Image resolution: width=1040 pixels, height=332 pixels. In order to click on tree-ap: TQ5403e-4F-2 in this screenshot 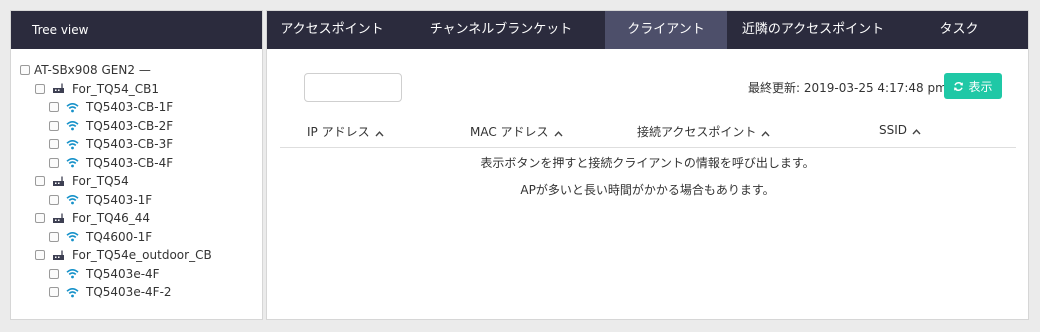, I will do `click(136, 292)`.